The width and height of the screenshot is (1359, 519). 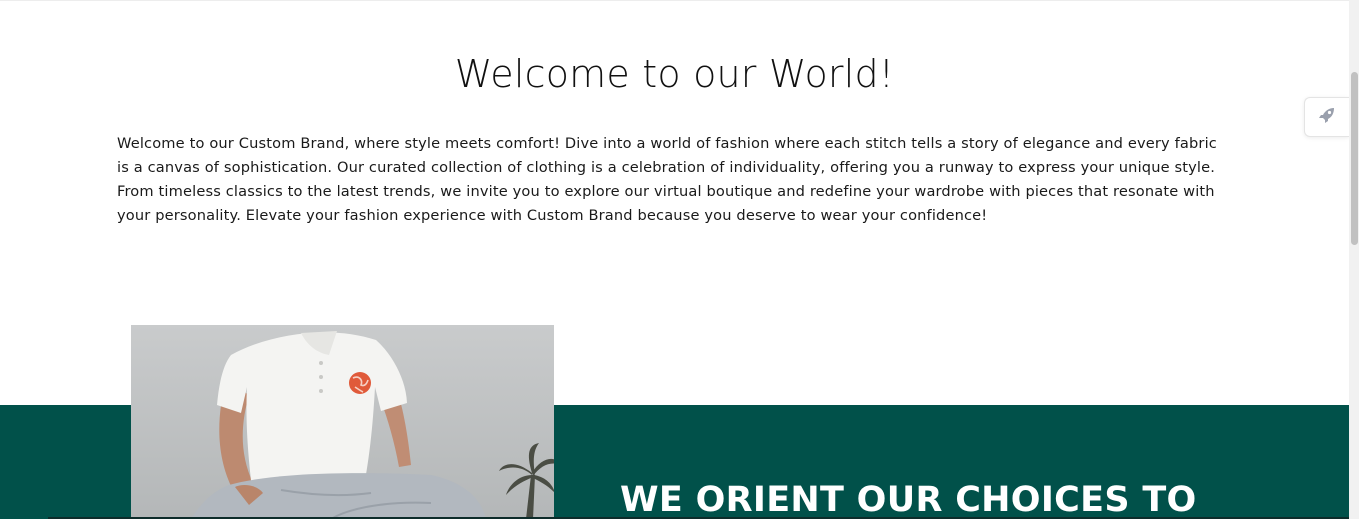 I want to click on rocket-button, so click(x=1326, y=117).